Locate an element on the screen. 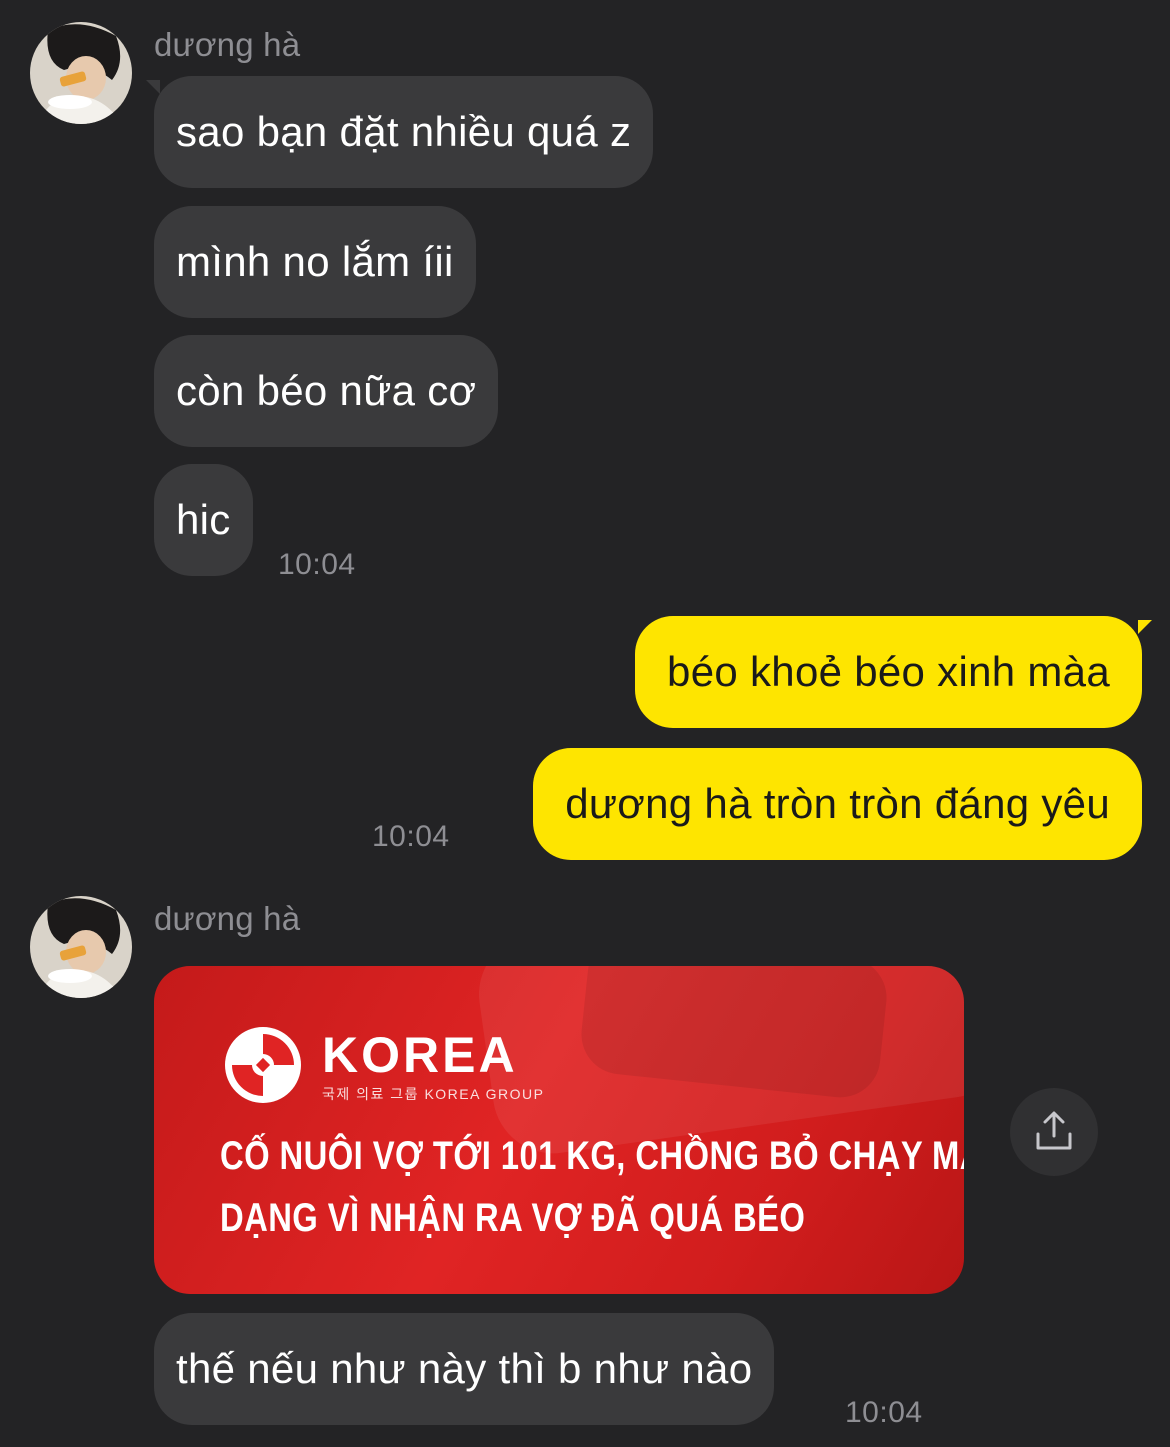 This screenshot has width=1170, height=1447. message-bubble: thế nếu như này thì b như nào is located at coordinates (464, 1369).